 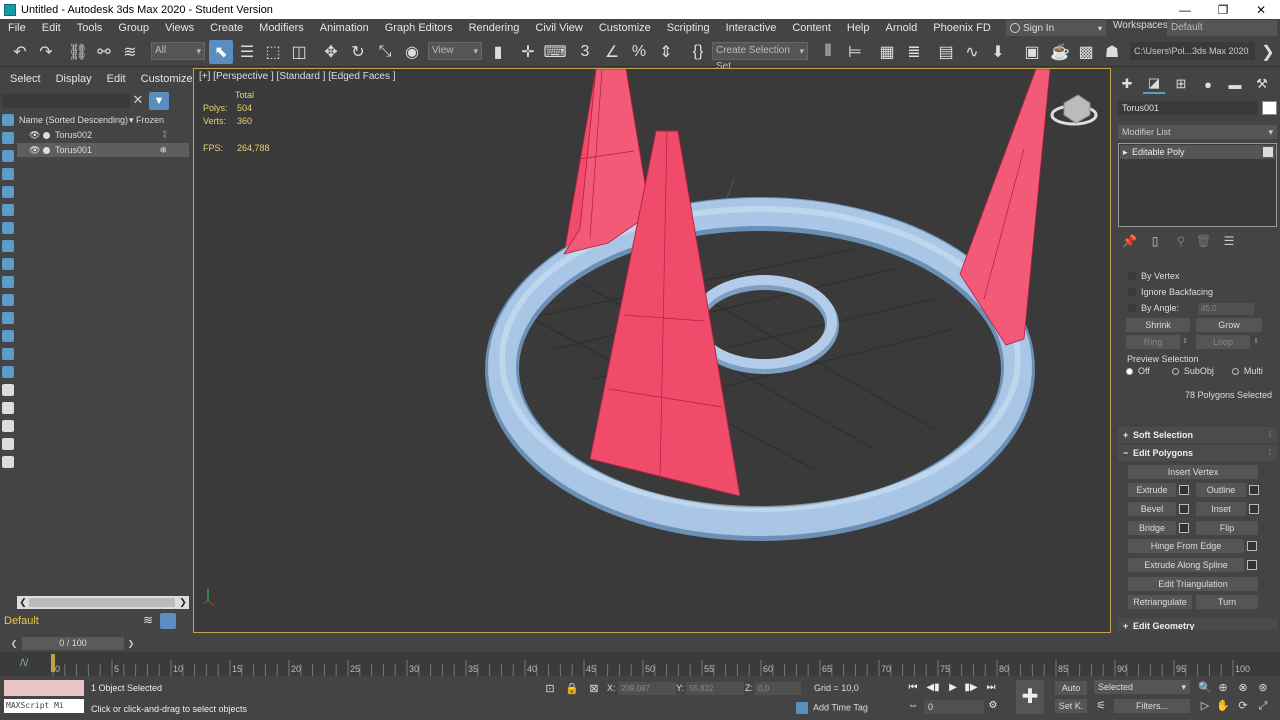 What do you see at coordinates (666, 52) in the screenshot?
I see `spinner-snap-icon: ⇕` at bounding box center [666, 52].